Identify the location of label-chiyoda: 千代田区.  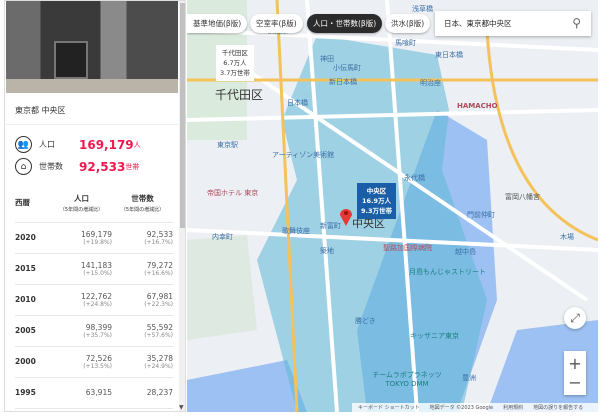
(239, 95).